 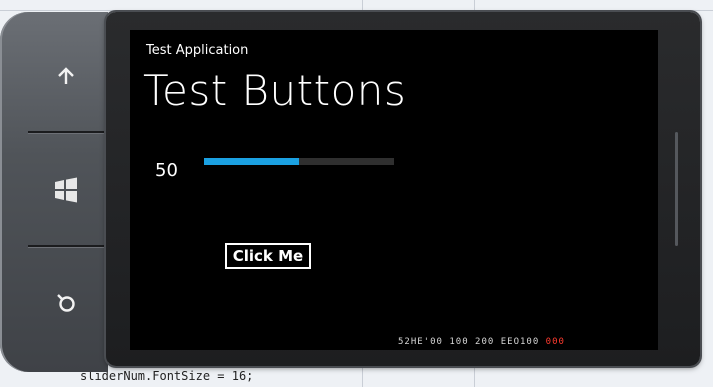 What do you see at coordinates (520, 342) in the screenshot?
I see `frame-counter-segment: EEO100` at bounding box center [520, 342].